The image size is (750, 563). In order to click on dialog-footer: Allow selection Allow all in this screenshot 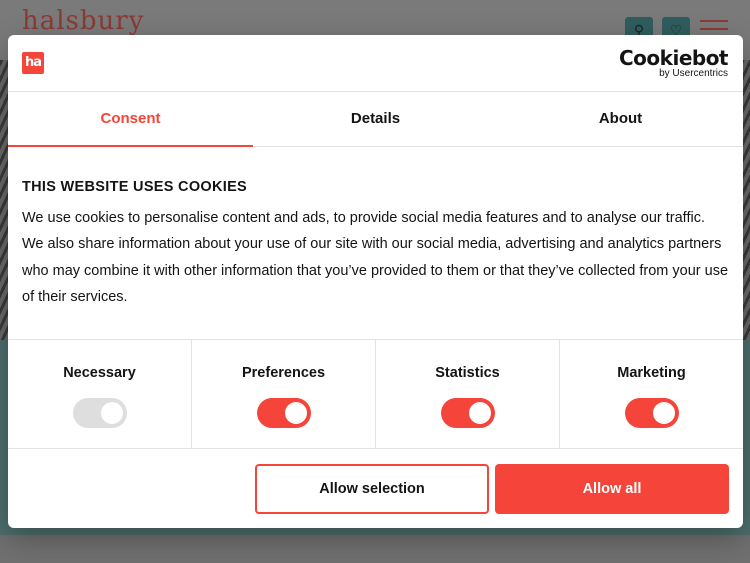, I will do `click(375, 488)`.